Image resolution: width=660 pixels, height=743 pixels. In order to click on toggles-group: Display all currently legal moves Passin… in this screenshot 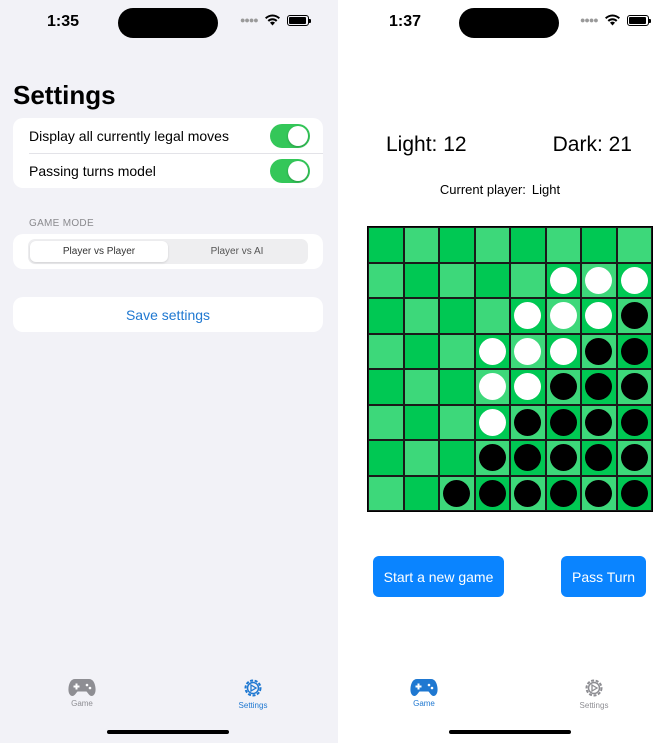, I will do `click(168, 153)`.